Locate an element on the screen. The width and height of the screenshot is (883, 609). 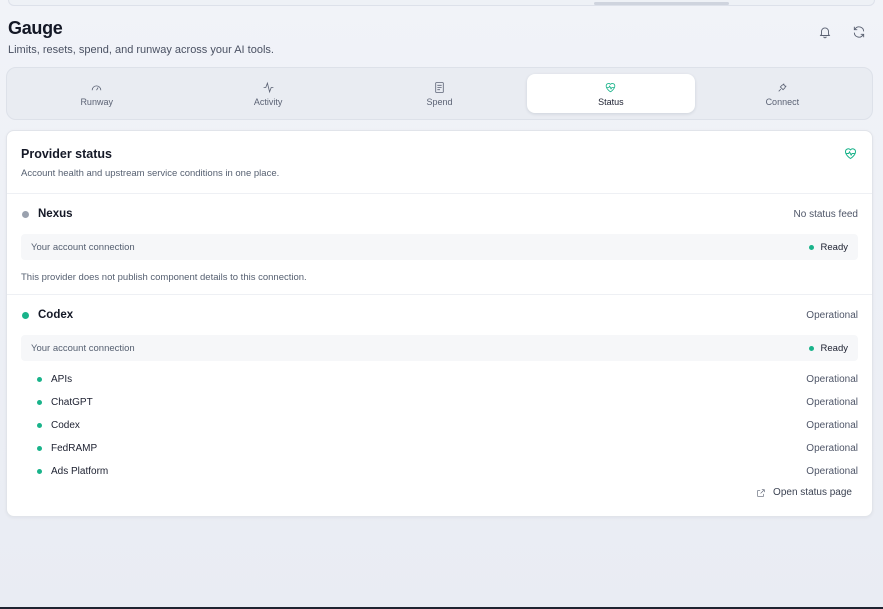
activity-icon is located at coordinates (268, 87).